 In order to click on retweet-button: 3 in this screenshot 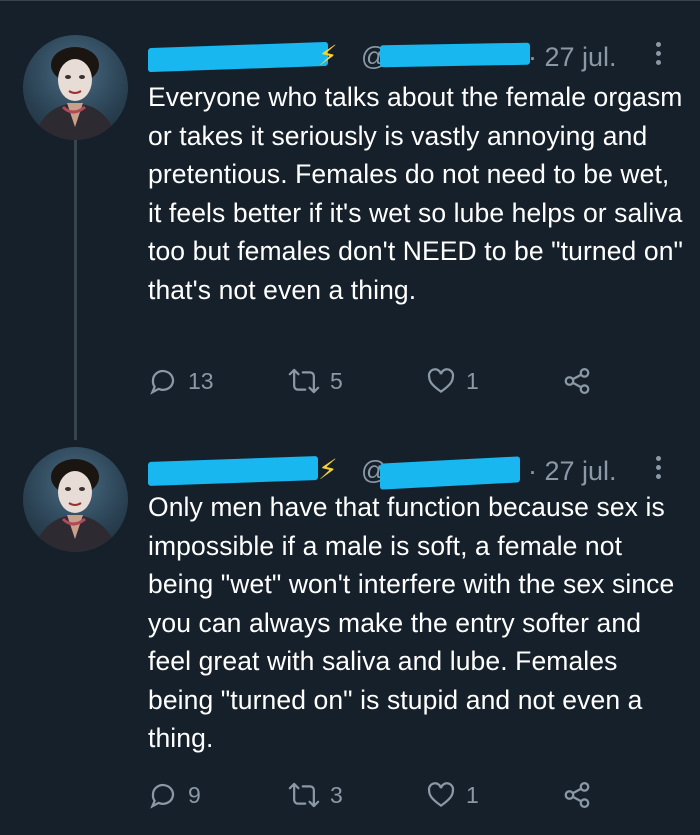, I will do `click(315, 795)`.